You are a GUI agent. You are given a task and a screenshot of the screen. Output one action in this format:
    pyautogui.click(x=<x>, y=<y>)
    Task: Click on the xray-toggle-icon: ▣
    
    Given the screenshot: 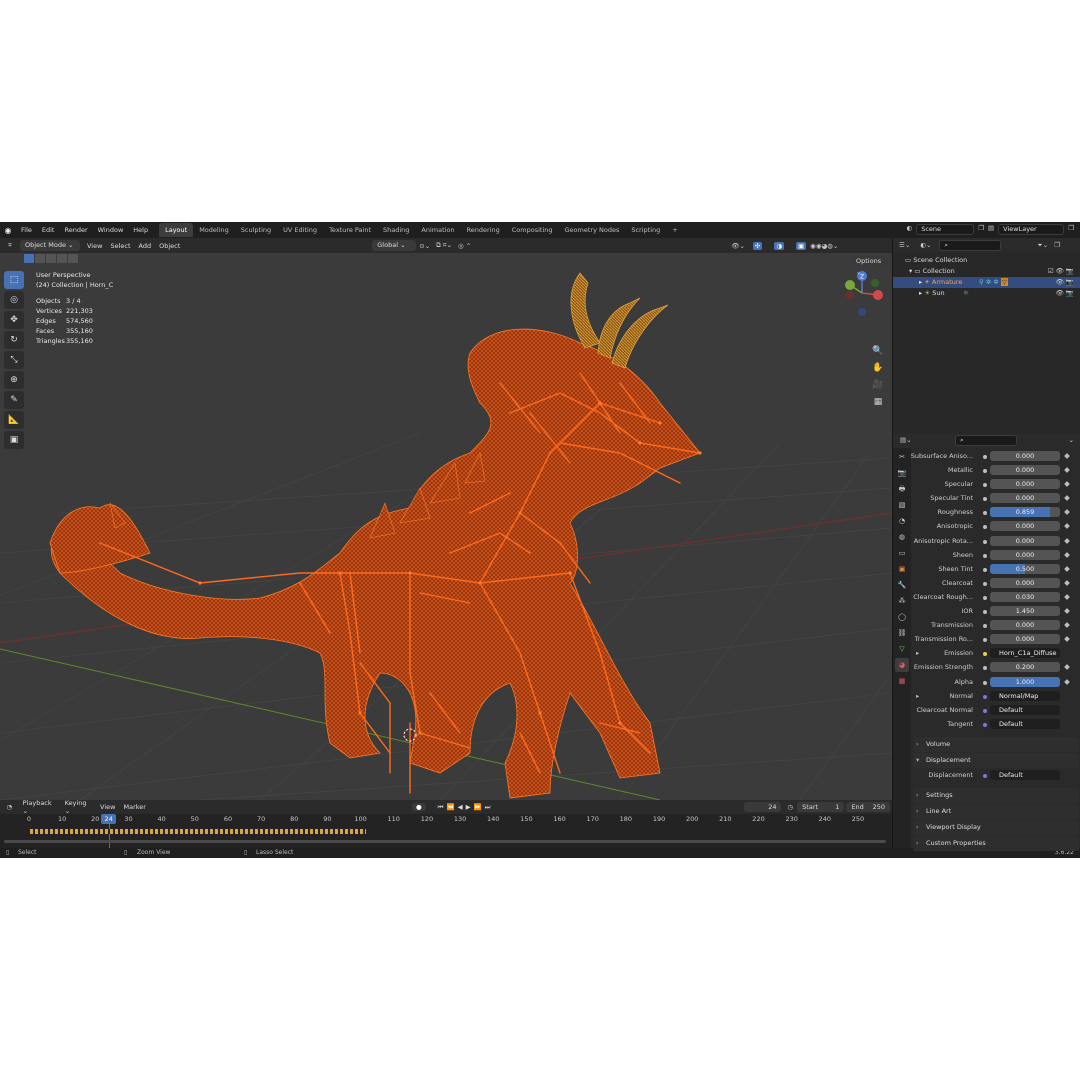 What is the action you would take?
    pyautogui.click(x=801, y=245)
    